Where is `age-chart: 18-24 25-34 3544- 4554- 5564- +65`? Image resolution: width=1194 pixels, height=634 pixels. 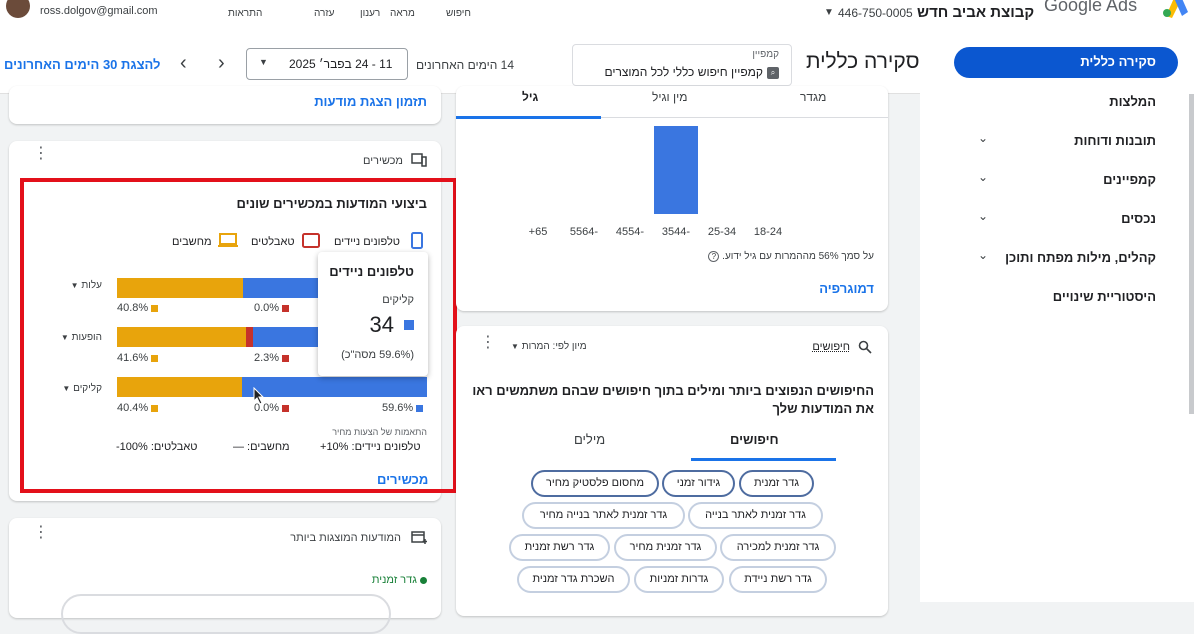 age-chart: 18-24 25-34 3544- 4554- 5564- +65 is located at coordinates (666, 181).